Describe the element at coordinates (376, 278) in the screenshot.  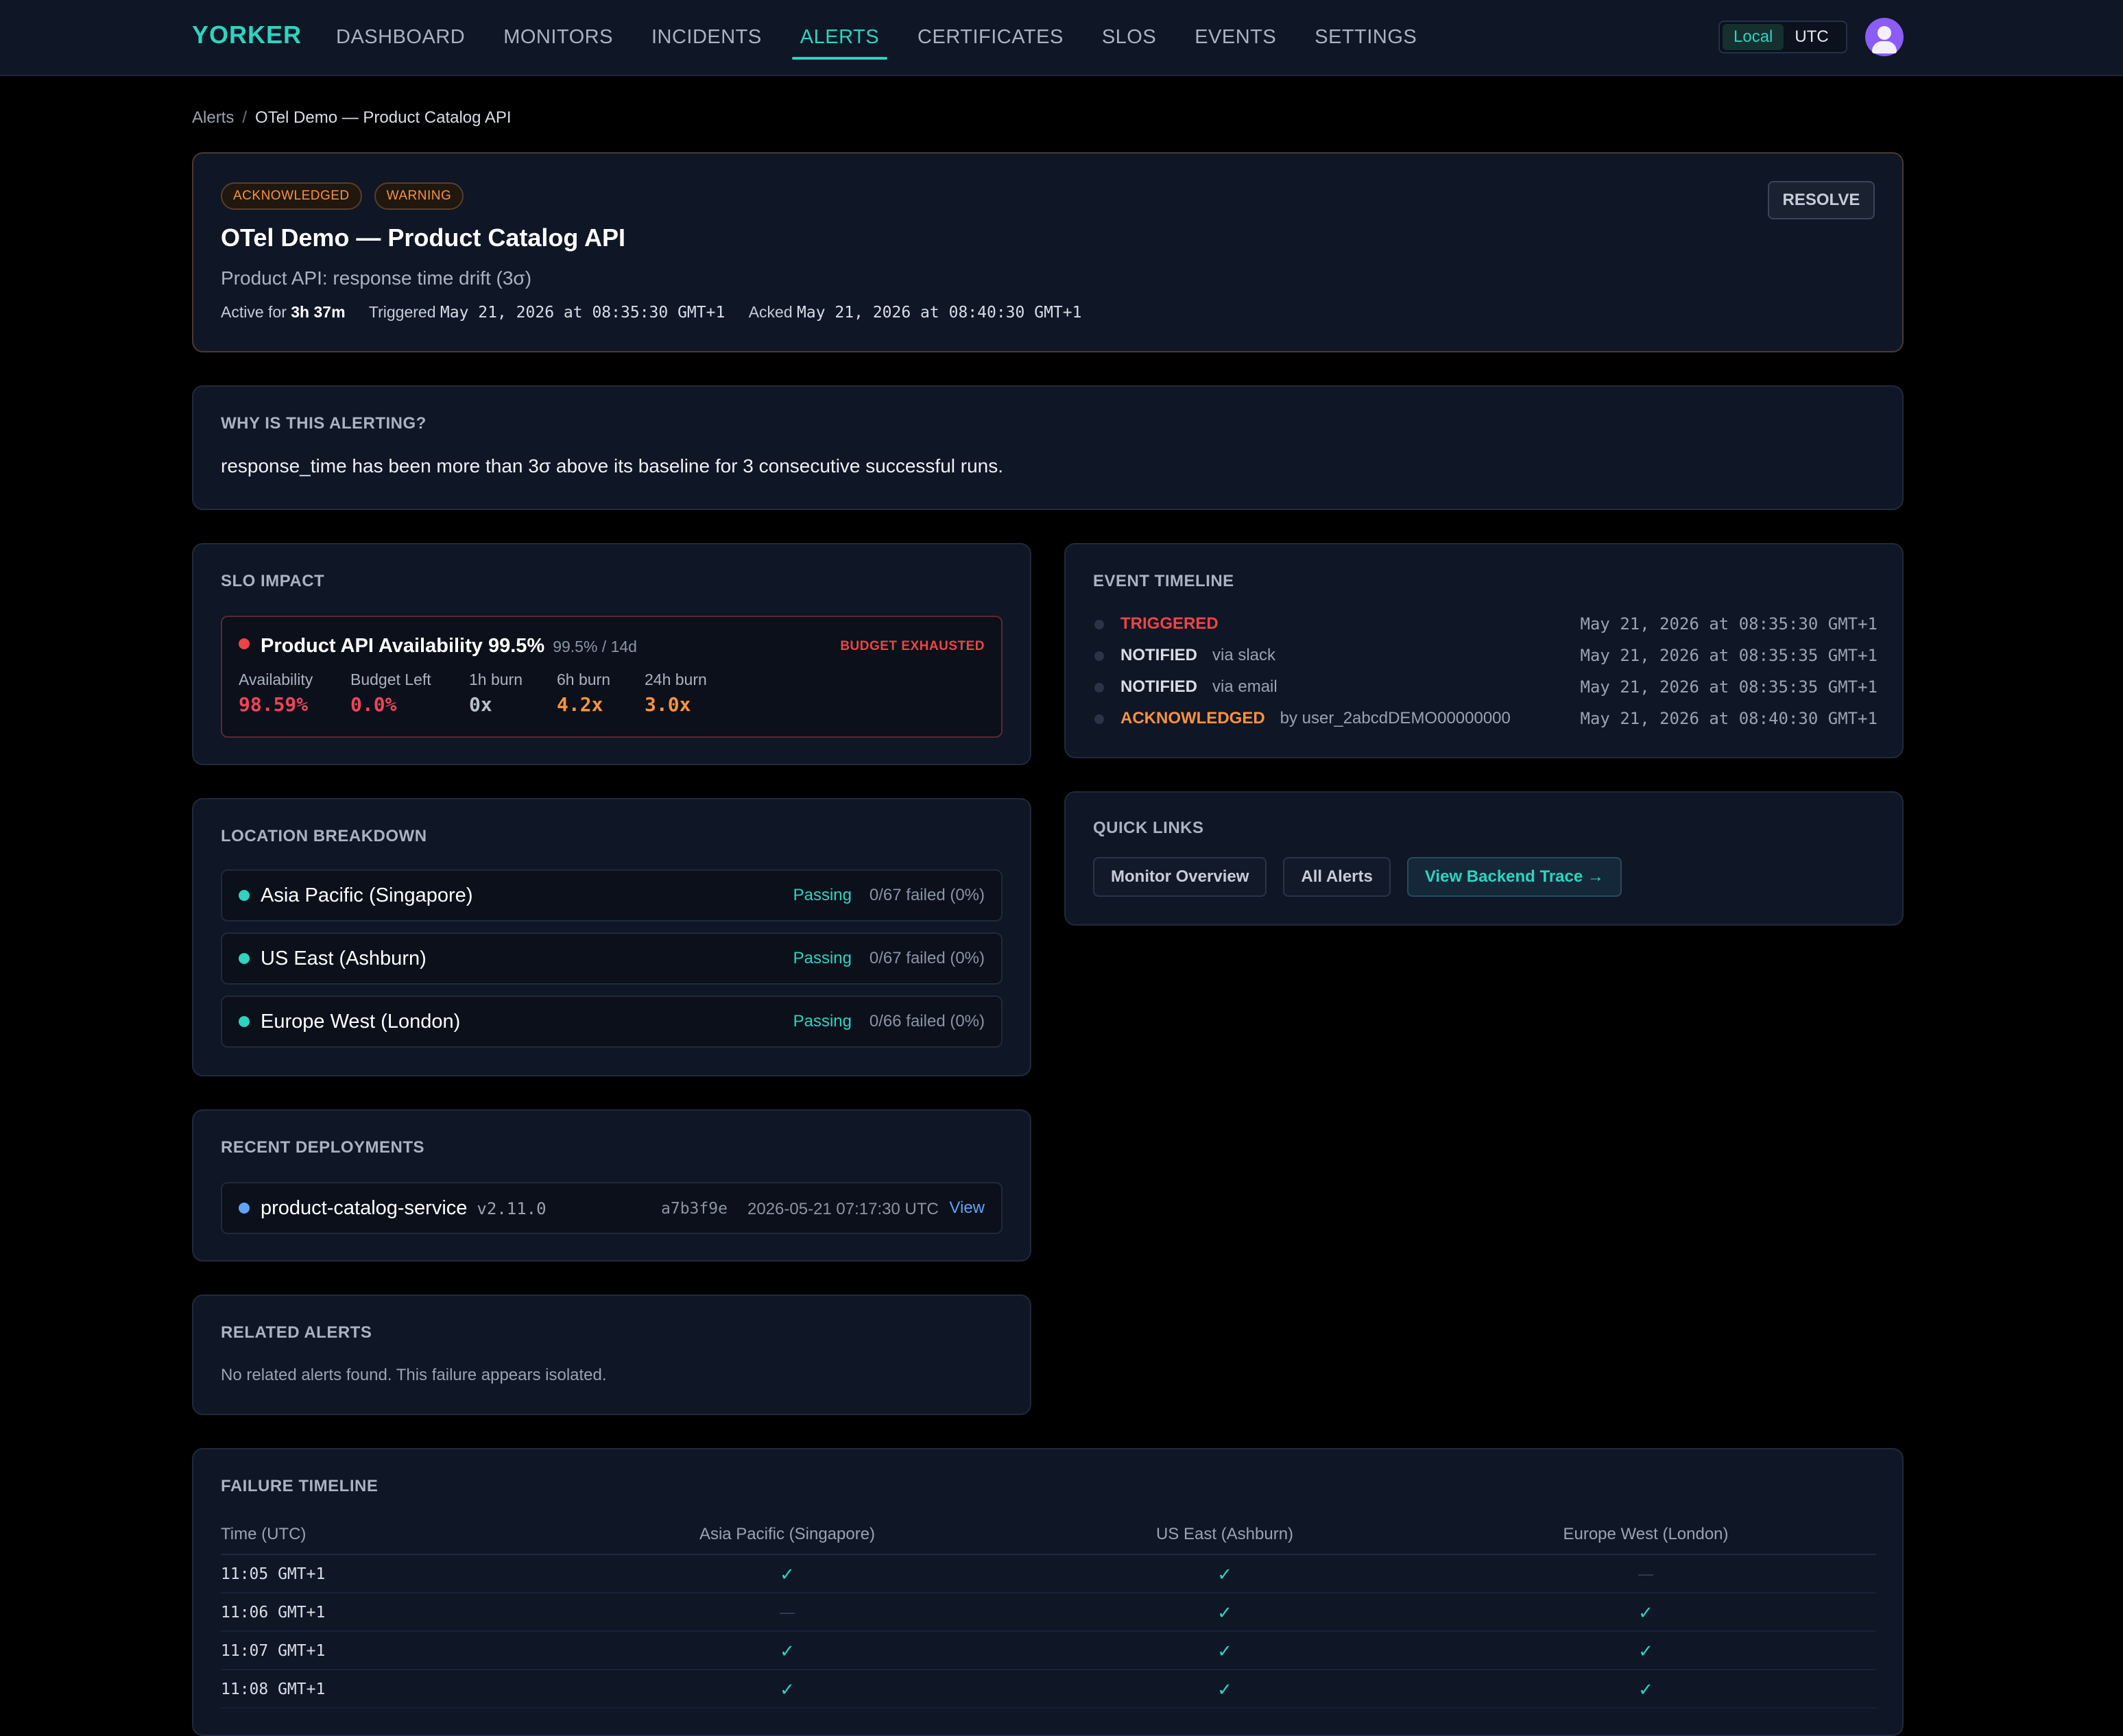
I see `alert-subtitle: Product API: response time drift (3σ)` at that location.